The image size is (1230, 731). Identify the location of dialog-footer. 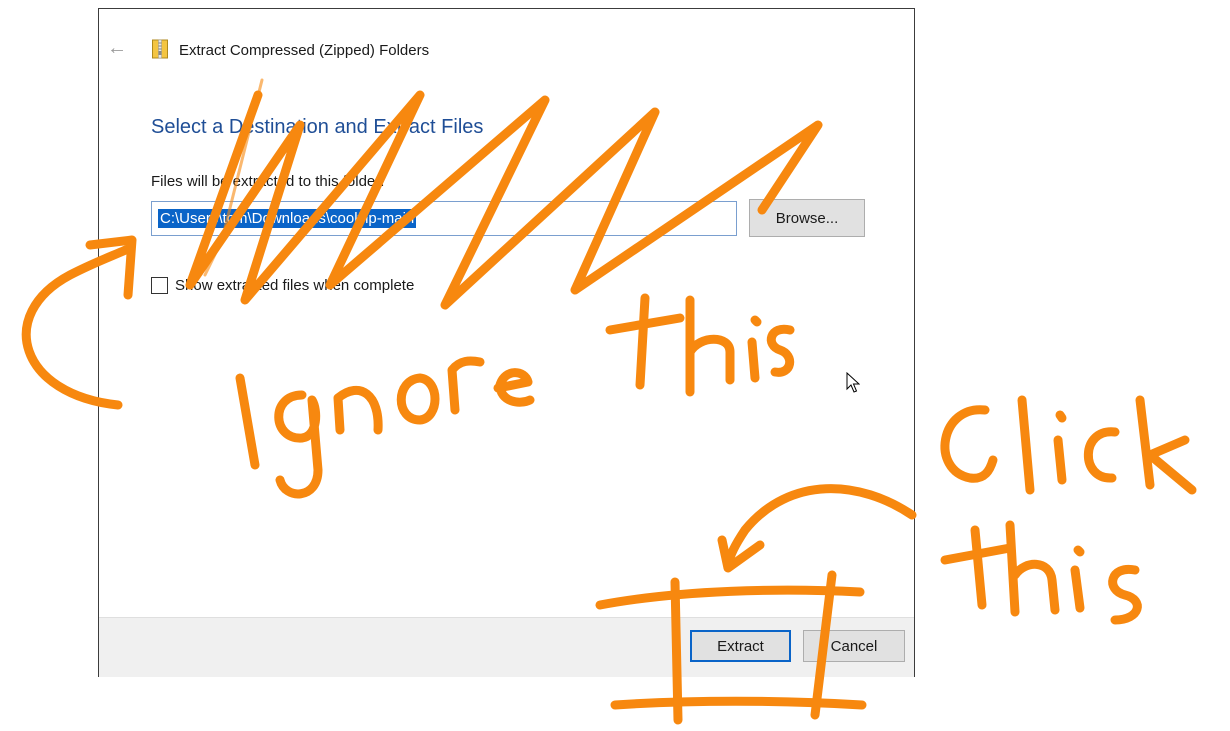
(506, 647).